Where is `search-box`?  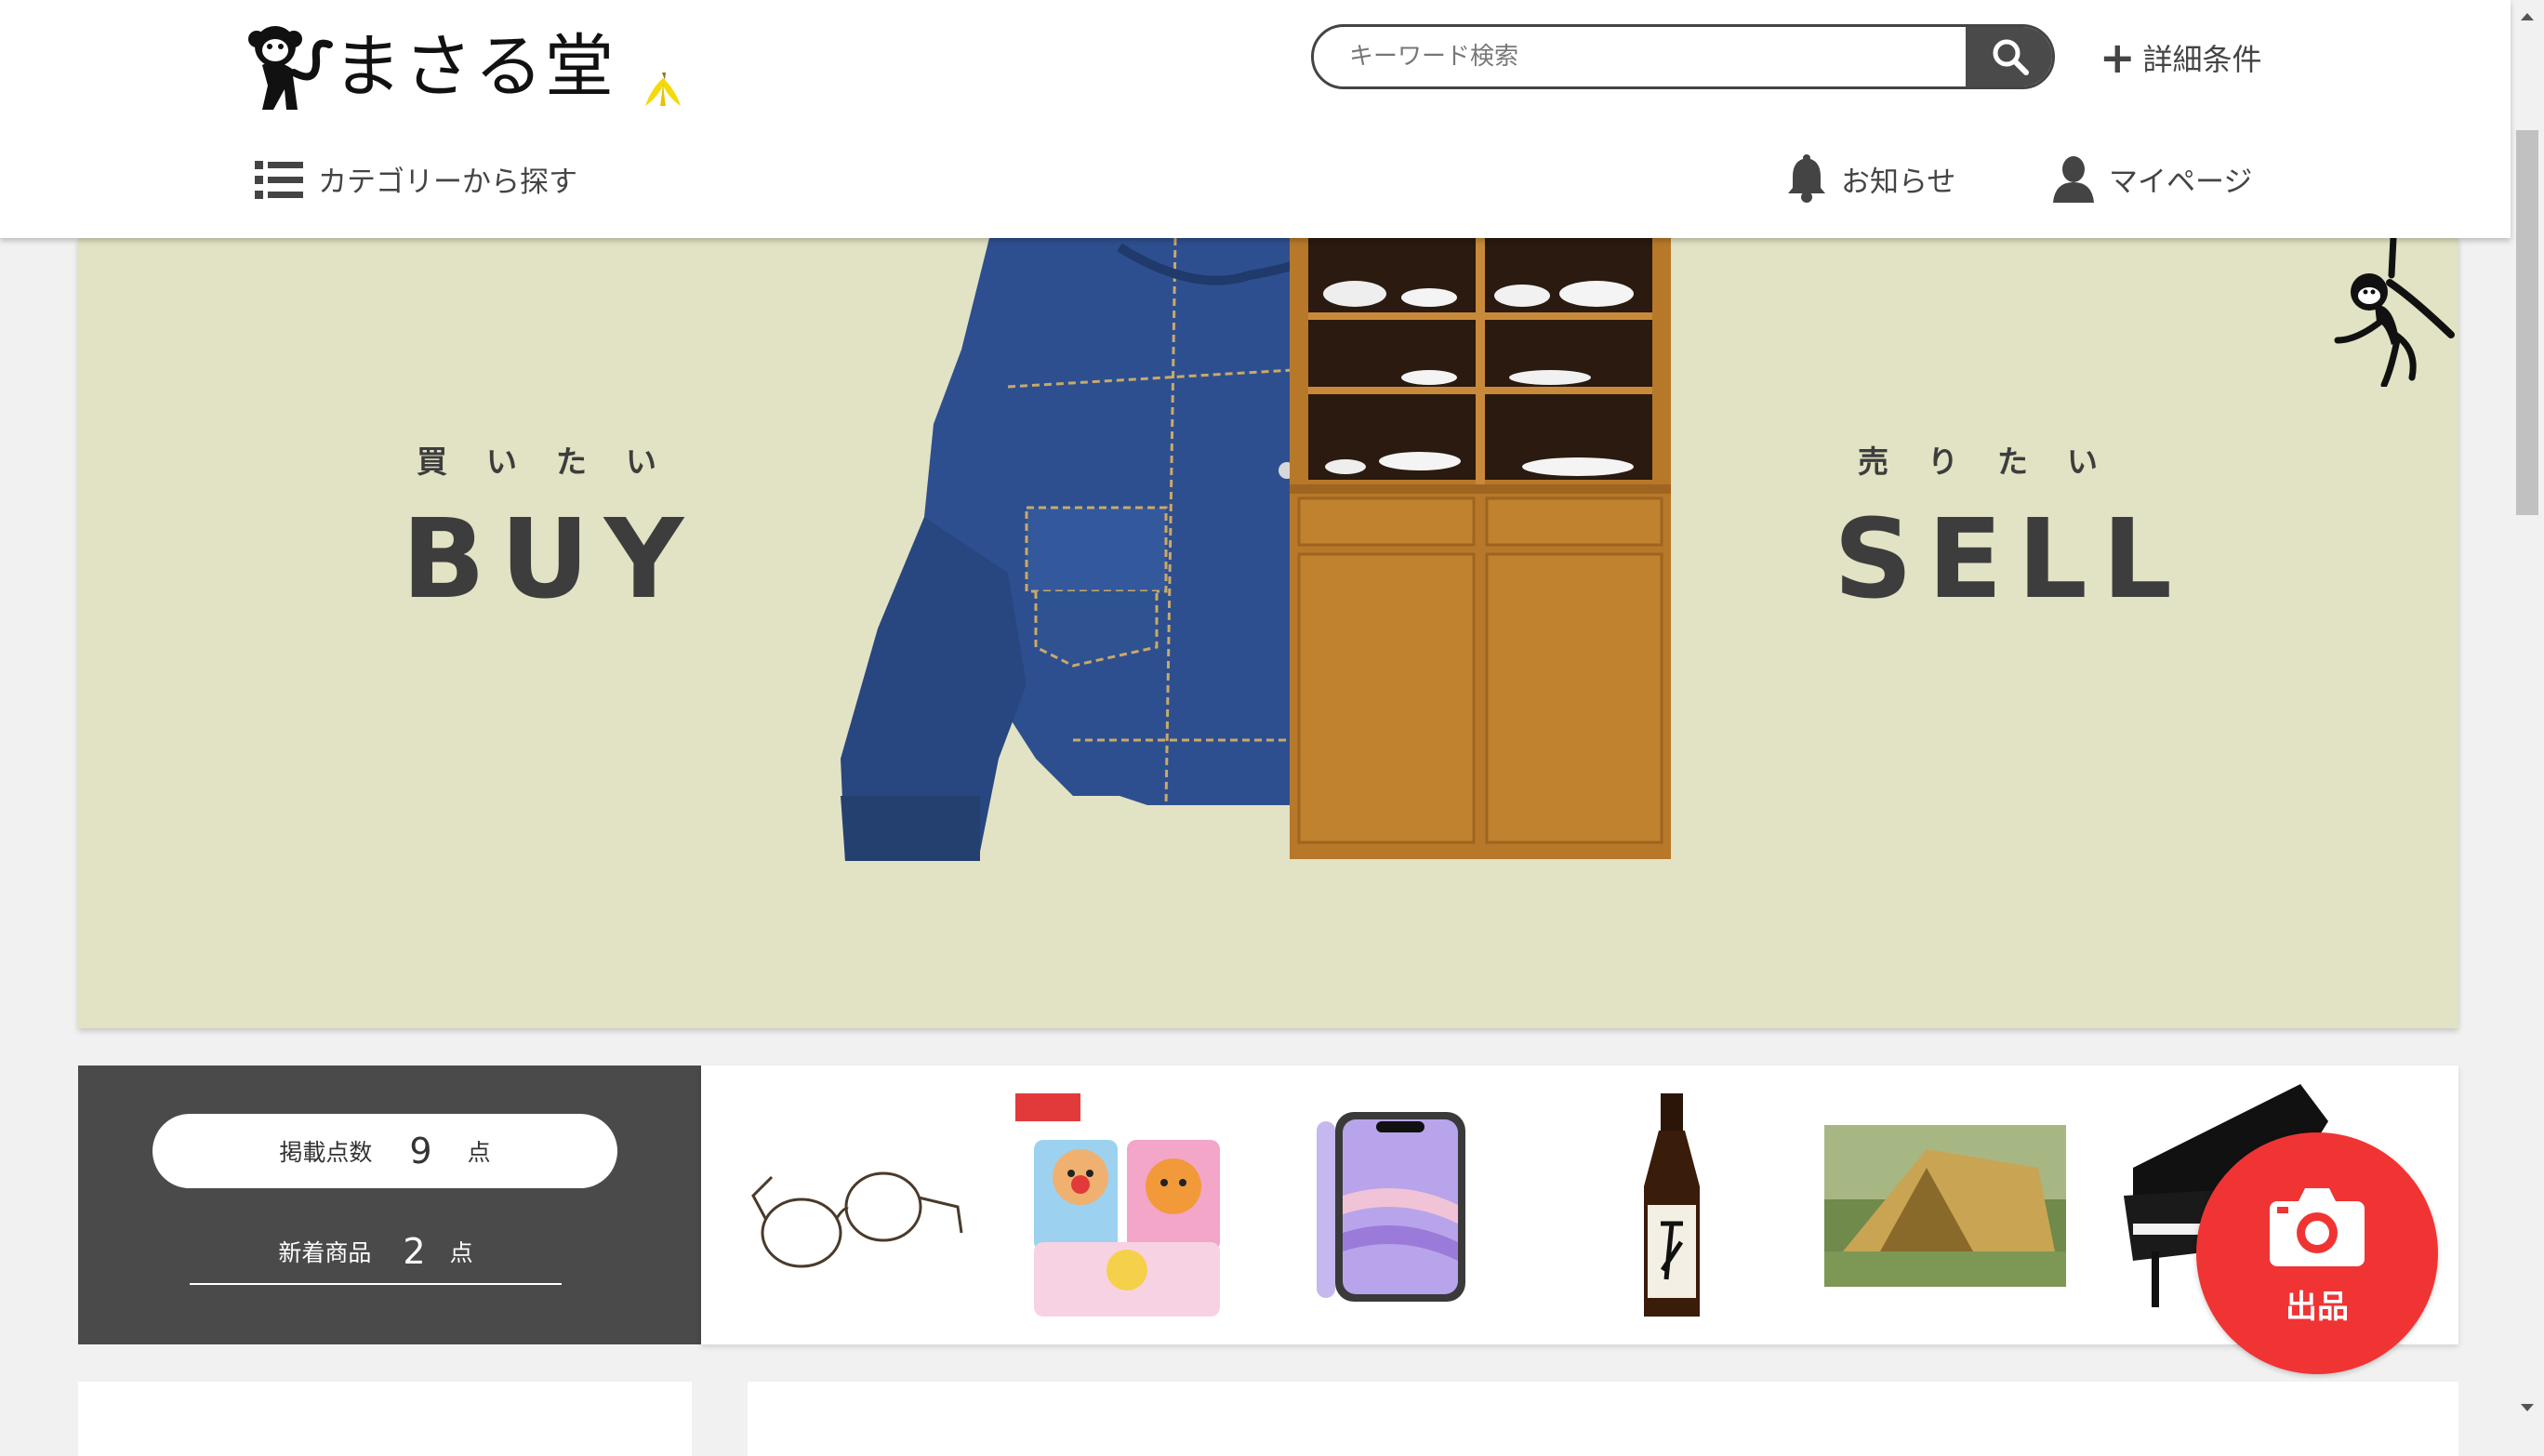 search-box is located at coordinates (1683, 56).